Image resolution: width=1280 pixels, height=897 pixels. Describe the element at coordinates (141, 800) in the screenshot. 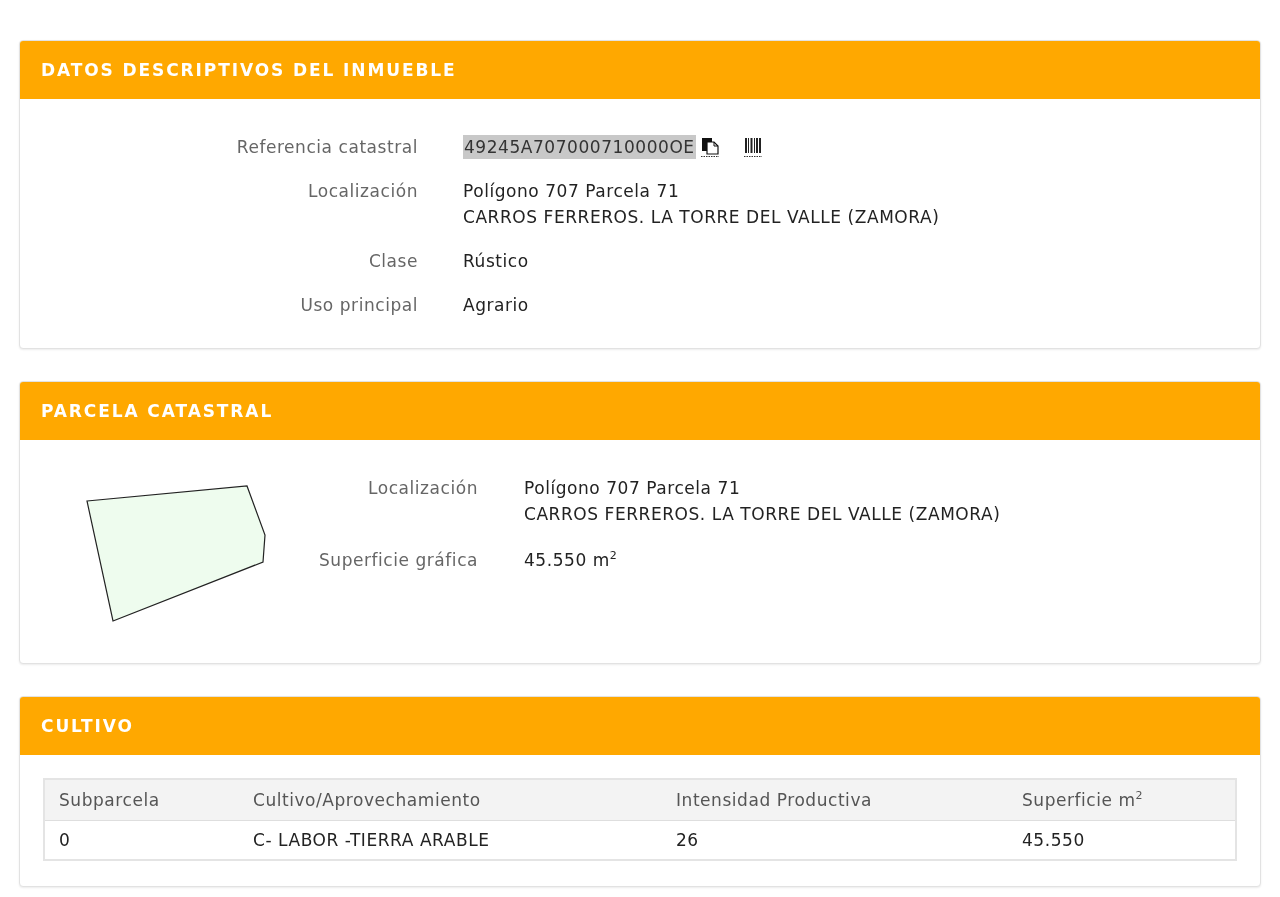

I see `column-header: Subparcela` at that location.